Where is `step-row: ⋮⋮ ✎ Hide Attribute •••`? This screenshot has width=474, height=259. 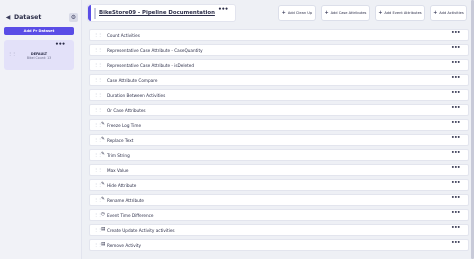 step-row: ⋮⋮ ✎ Hide Attribute ••• is located at coordinates (279, 185).